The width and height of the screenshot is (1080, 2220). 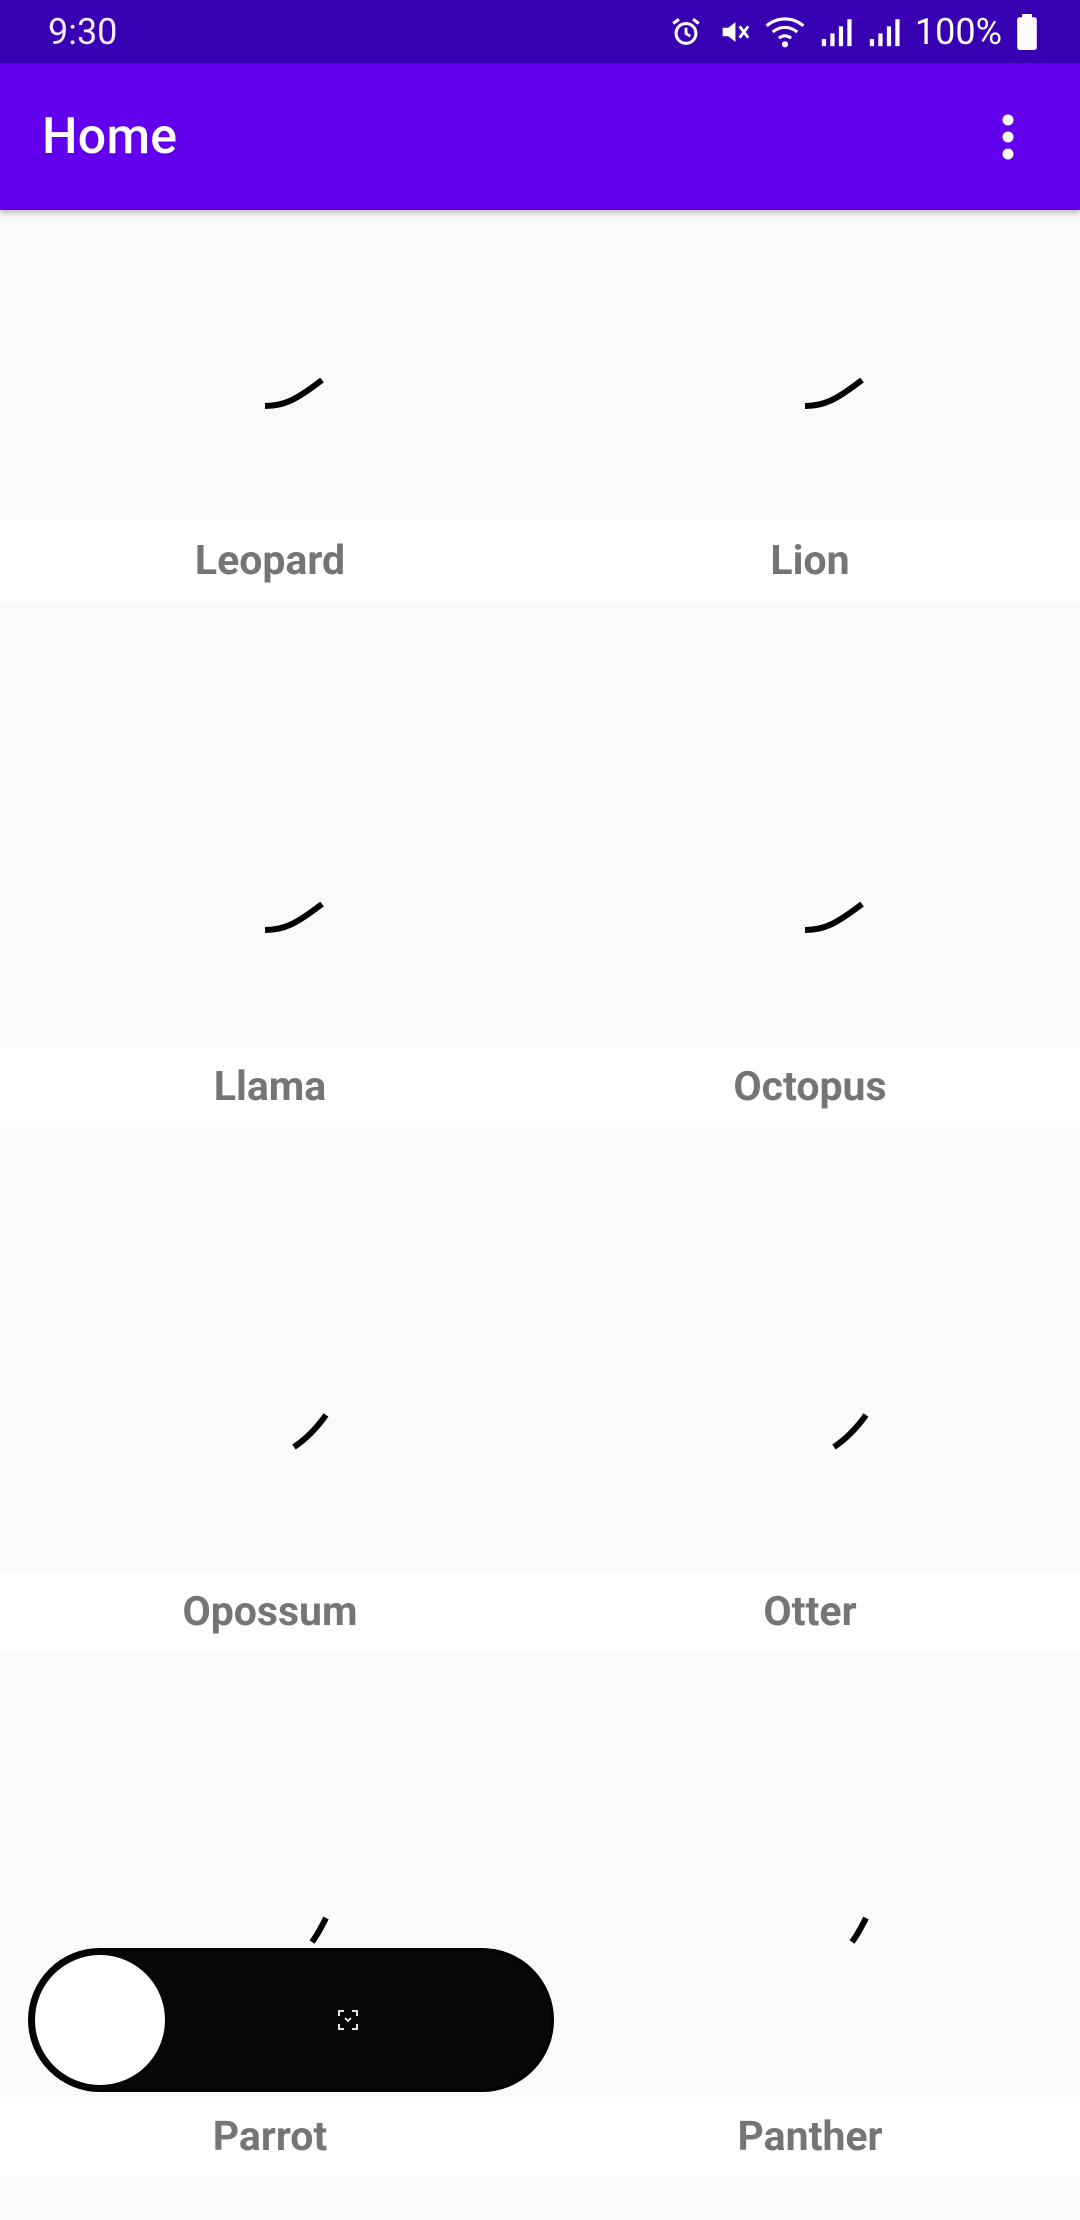 I want to click on grid-item: Llama, so click(x=270, y=864).